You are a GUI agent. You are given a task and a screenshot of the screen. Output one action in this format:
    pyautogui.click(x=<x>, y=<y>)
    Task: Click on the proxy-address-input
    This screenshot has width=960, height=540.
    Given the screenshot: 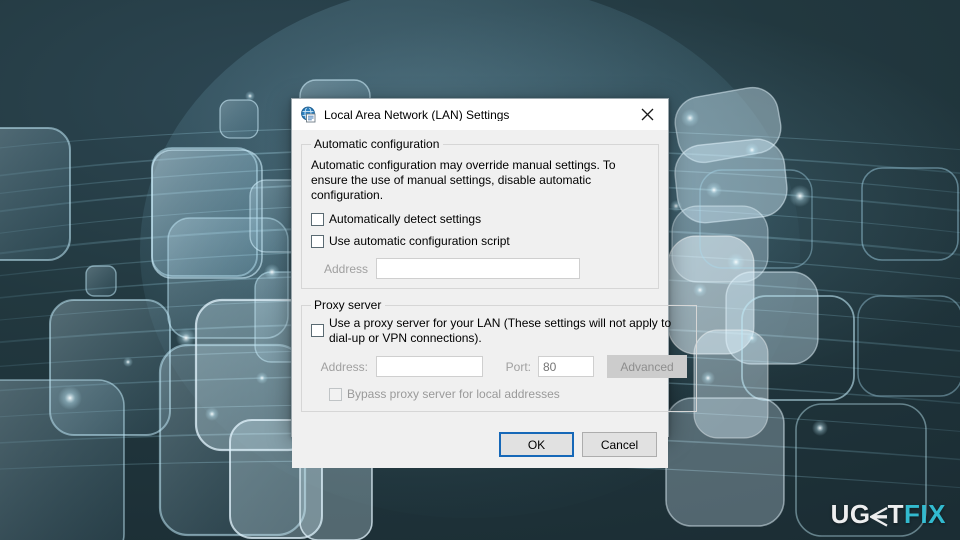 What is the action you would take?
    pyautogui.click(x=429, y=366)
    